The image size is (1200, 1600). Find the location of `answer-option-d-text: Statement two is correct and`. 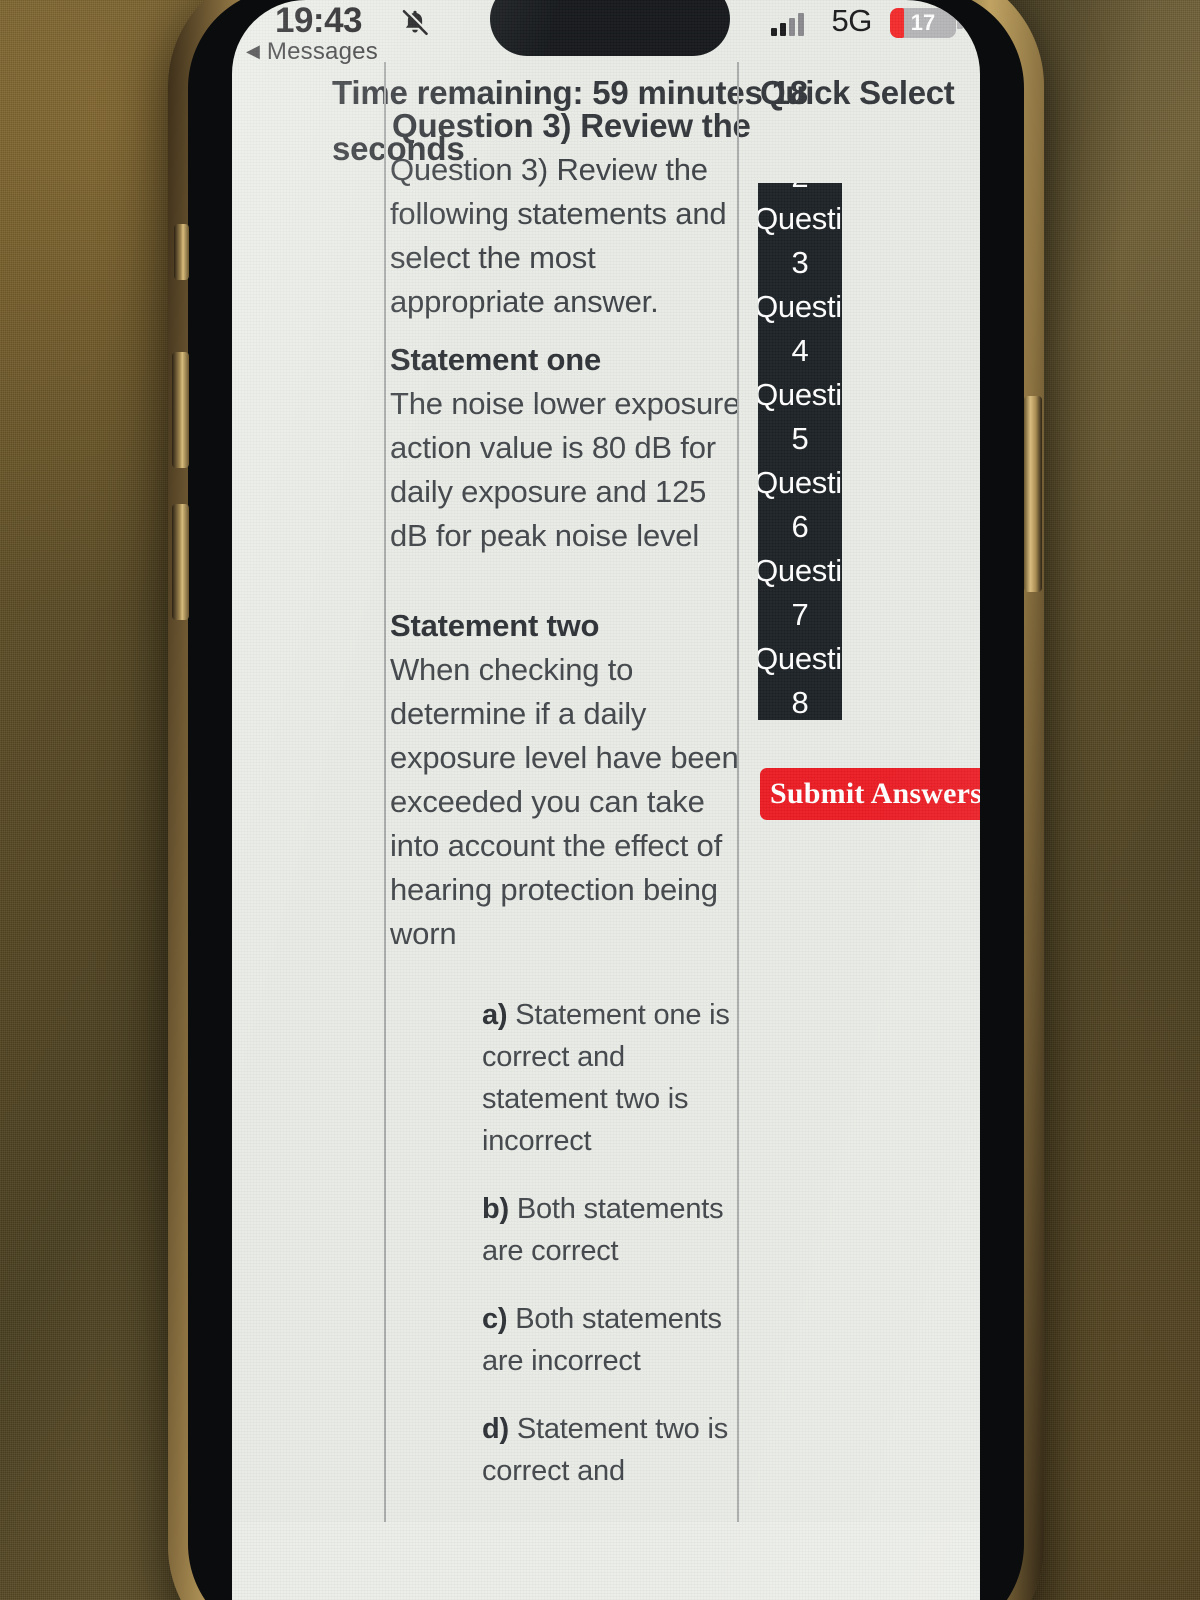

answer-option-d-text: Statement two is correct and is located at coordinates (605, 1450).